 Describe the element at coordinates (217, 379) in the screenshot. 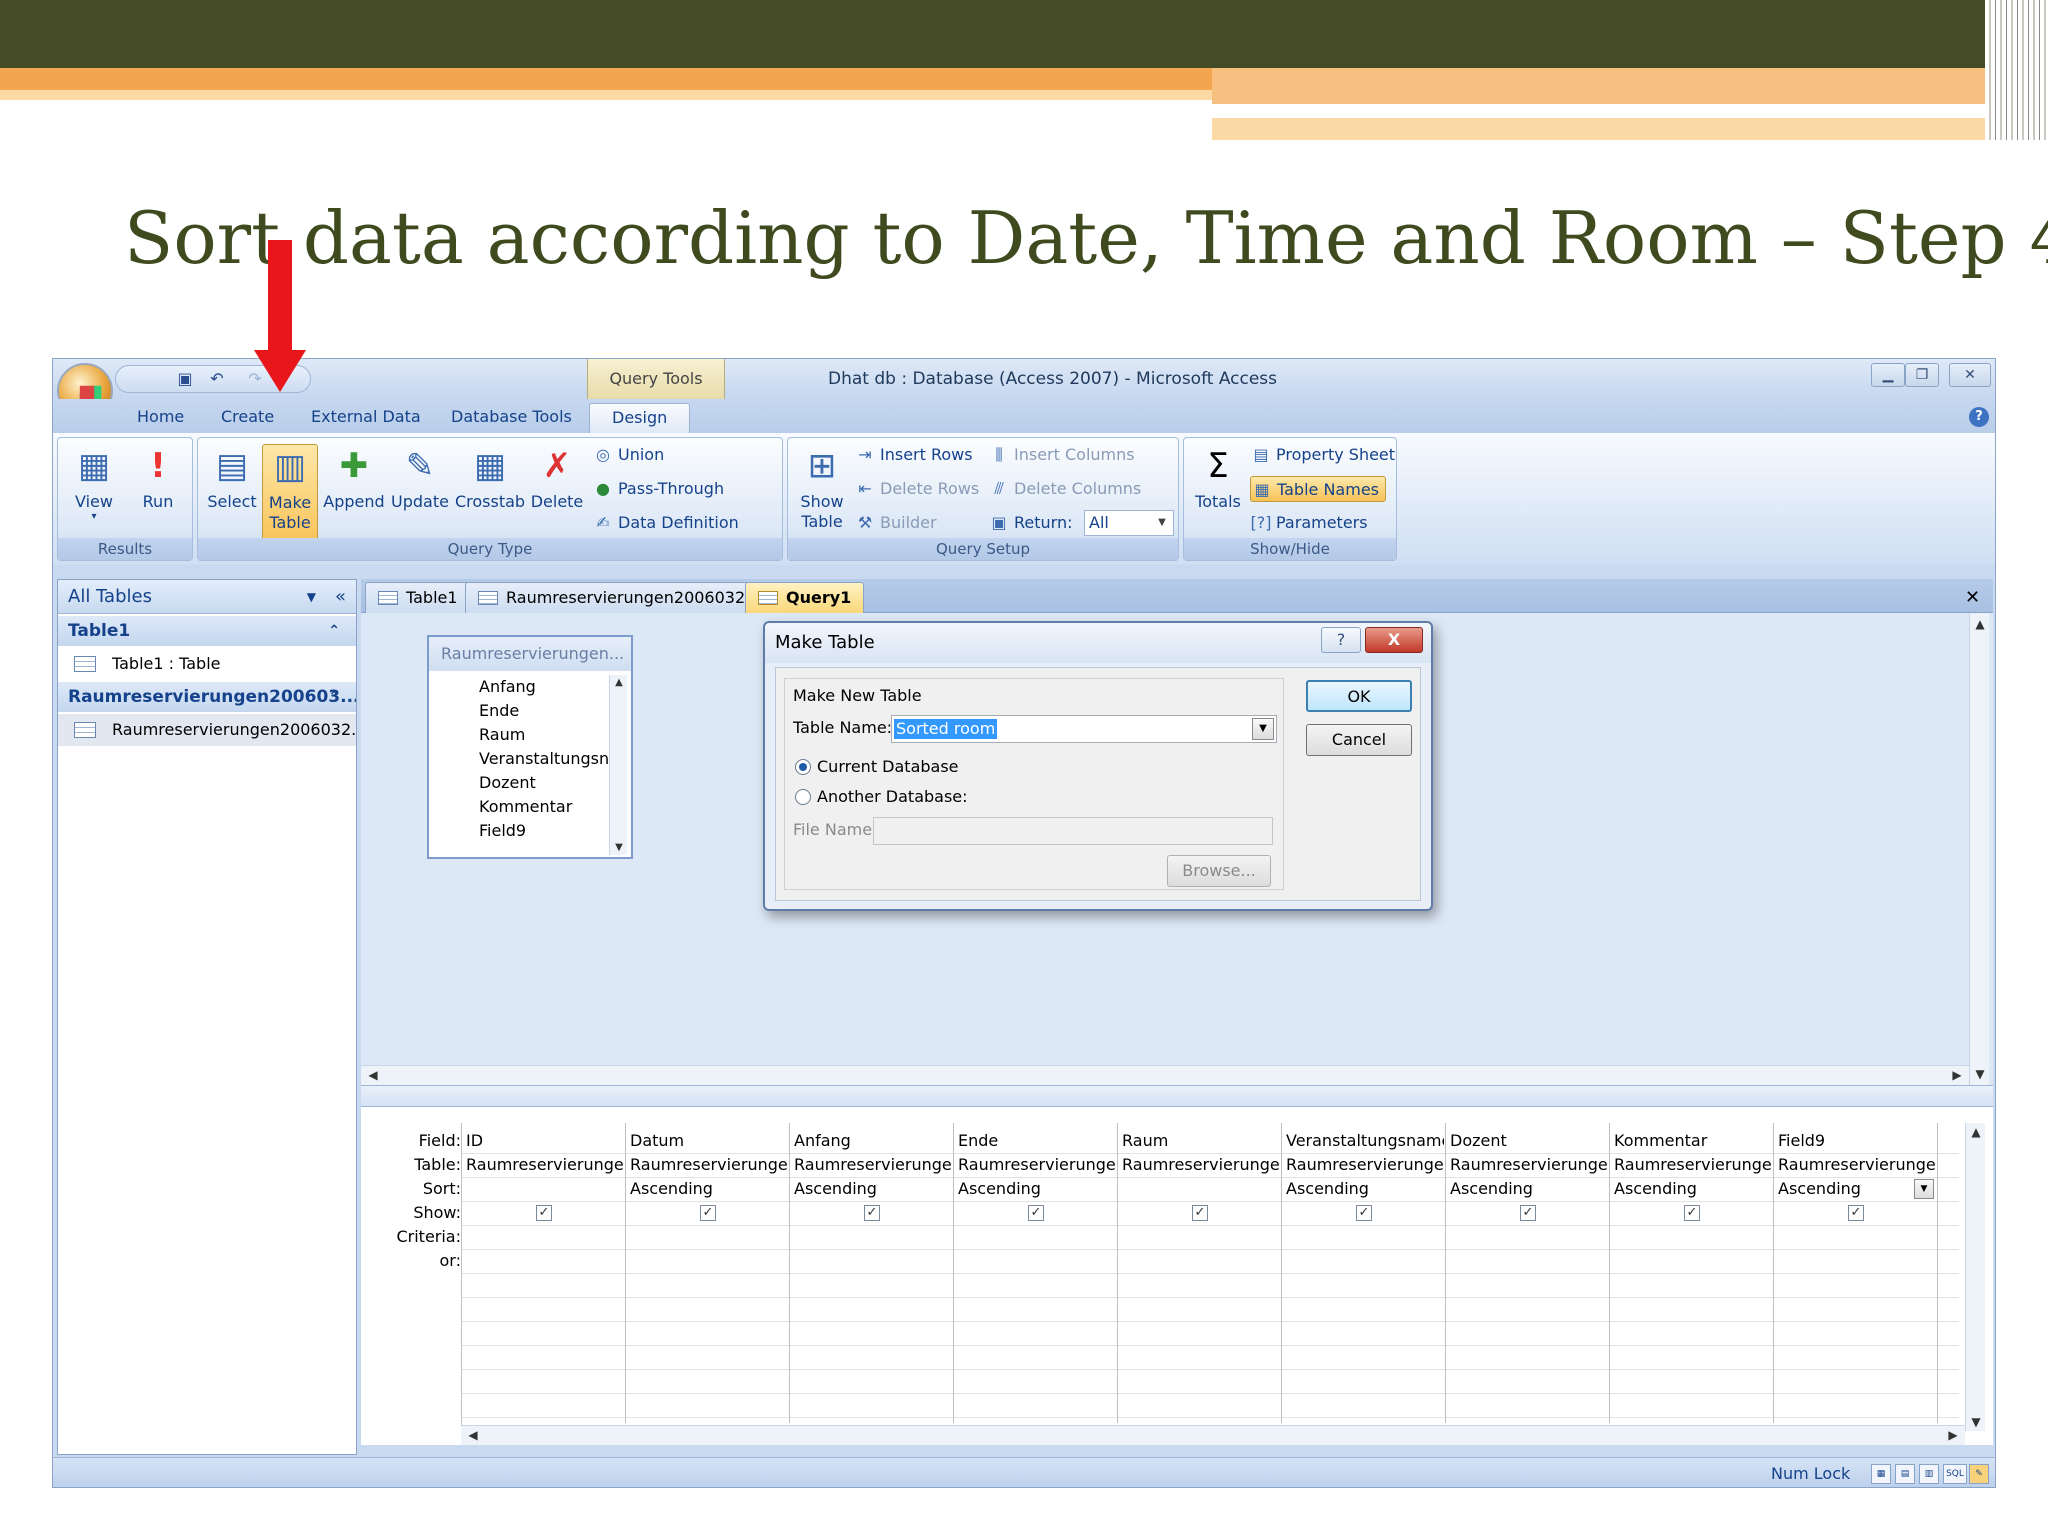

I see `undo-icon: ↶` at that location.